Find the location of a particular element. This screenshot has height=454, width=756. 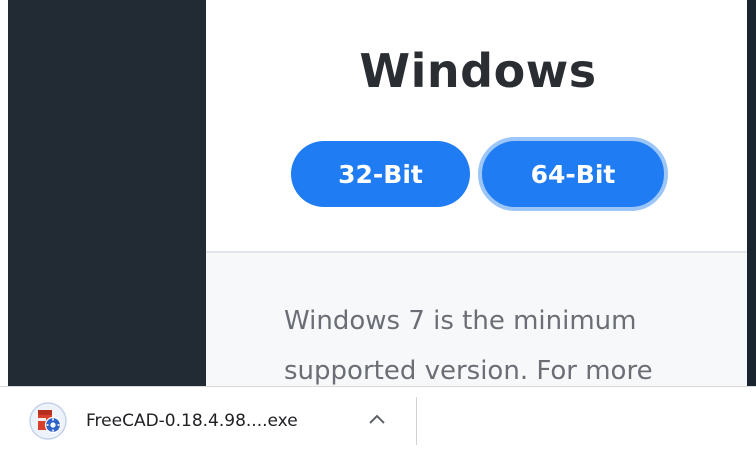

os-title: Windows is located at coordinates (478, 71).